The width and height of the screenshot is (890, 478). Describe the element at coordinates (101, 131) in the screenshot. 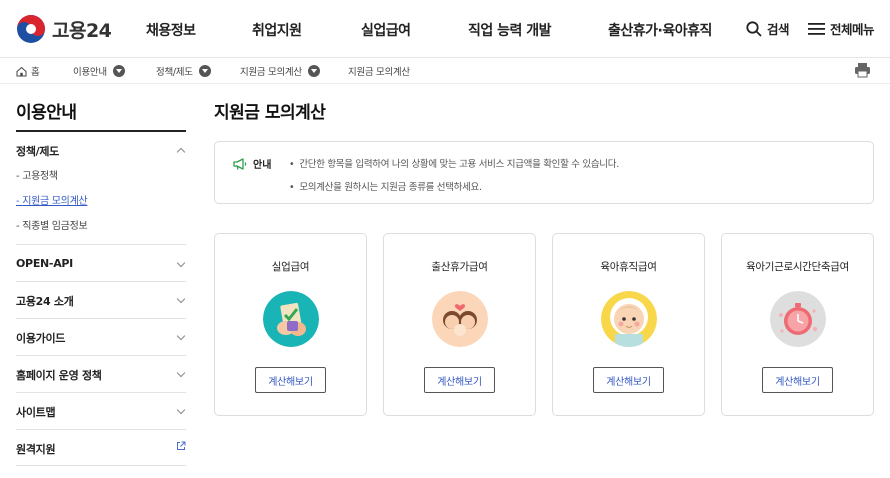

I see `sidebar-title-underline` at that location.